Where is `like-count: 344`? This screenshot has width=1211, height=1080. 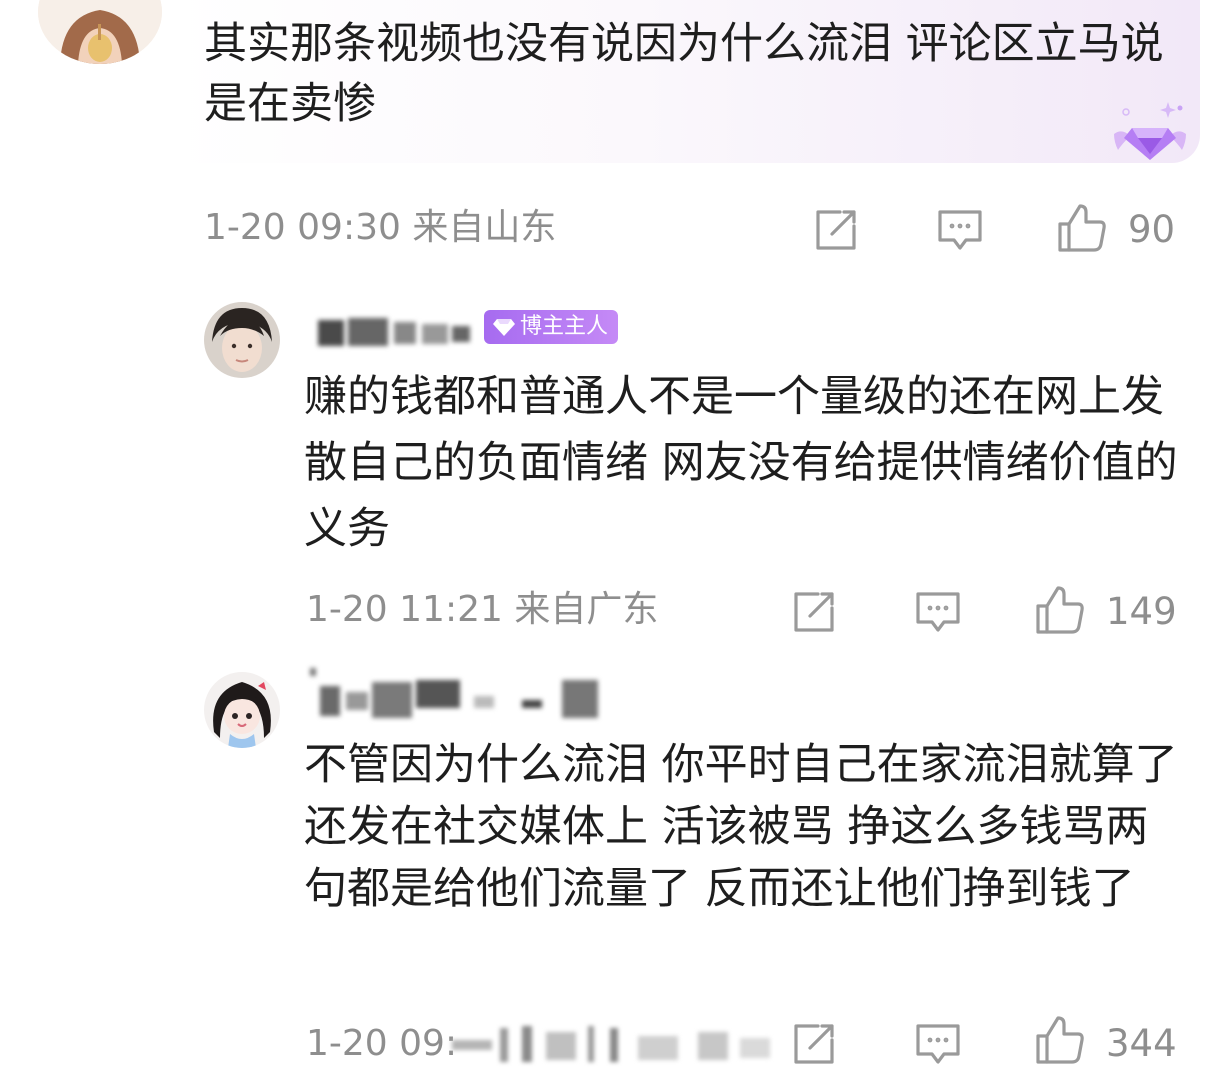
like-count: 344 is located at coordinates (1141, 1043).